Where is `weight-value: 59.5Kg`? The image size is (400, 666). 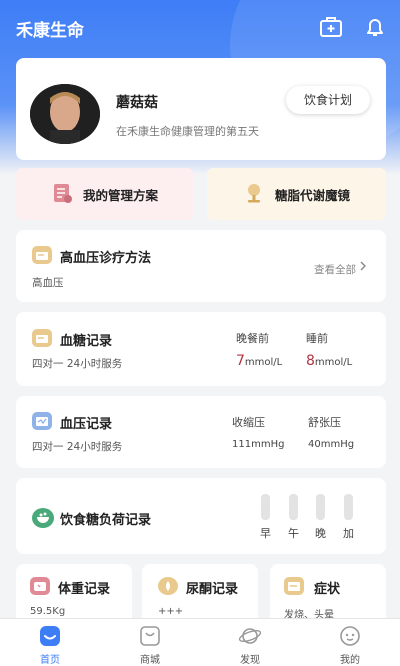 weight-value: 59.5Kg is located at coordinates (48, 611).